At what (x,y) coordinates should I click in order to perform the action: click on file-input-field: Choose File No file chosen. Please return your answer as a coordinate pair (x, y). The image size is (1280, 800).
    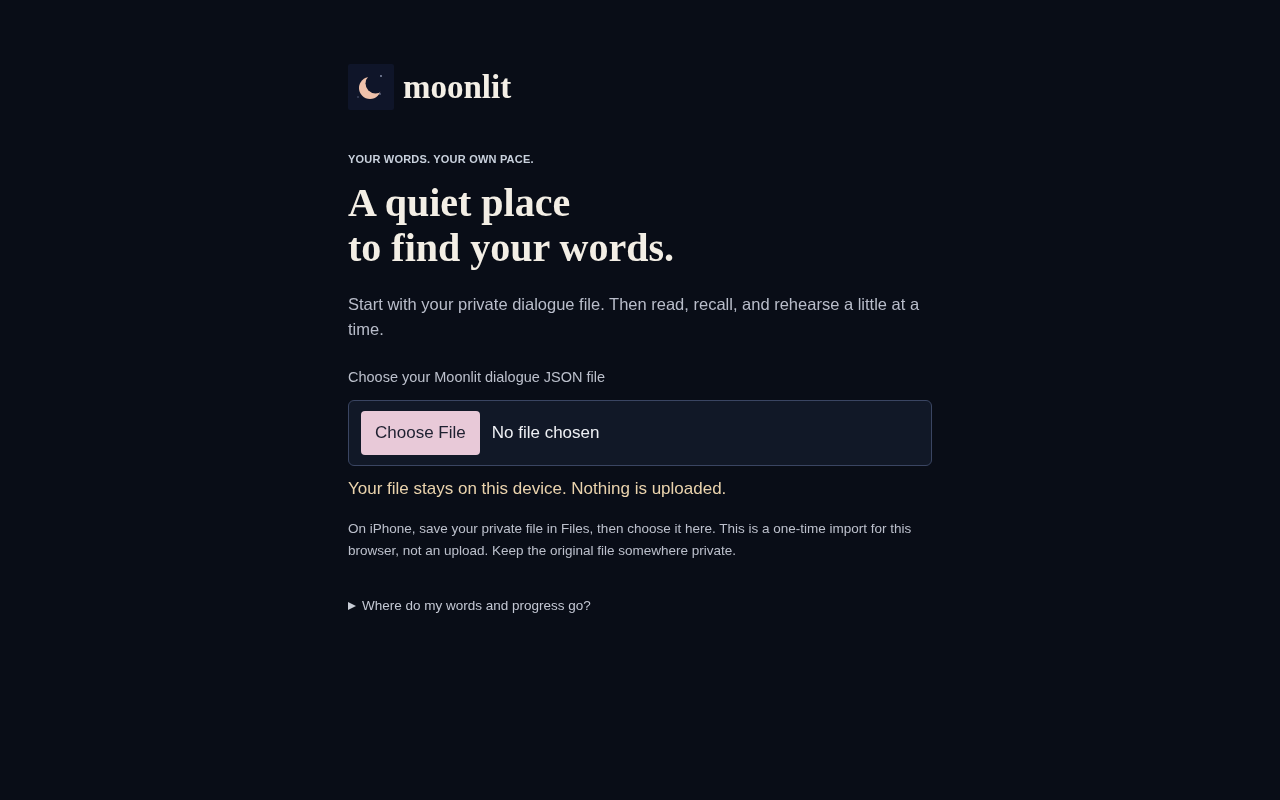
    Looking at the image, I should click on (640, 433).